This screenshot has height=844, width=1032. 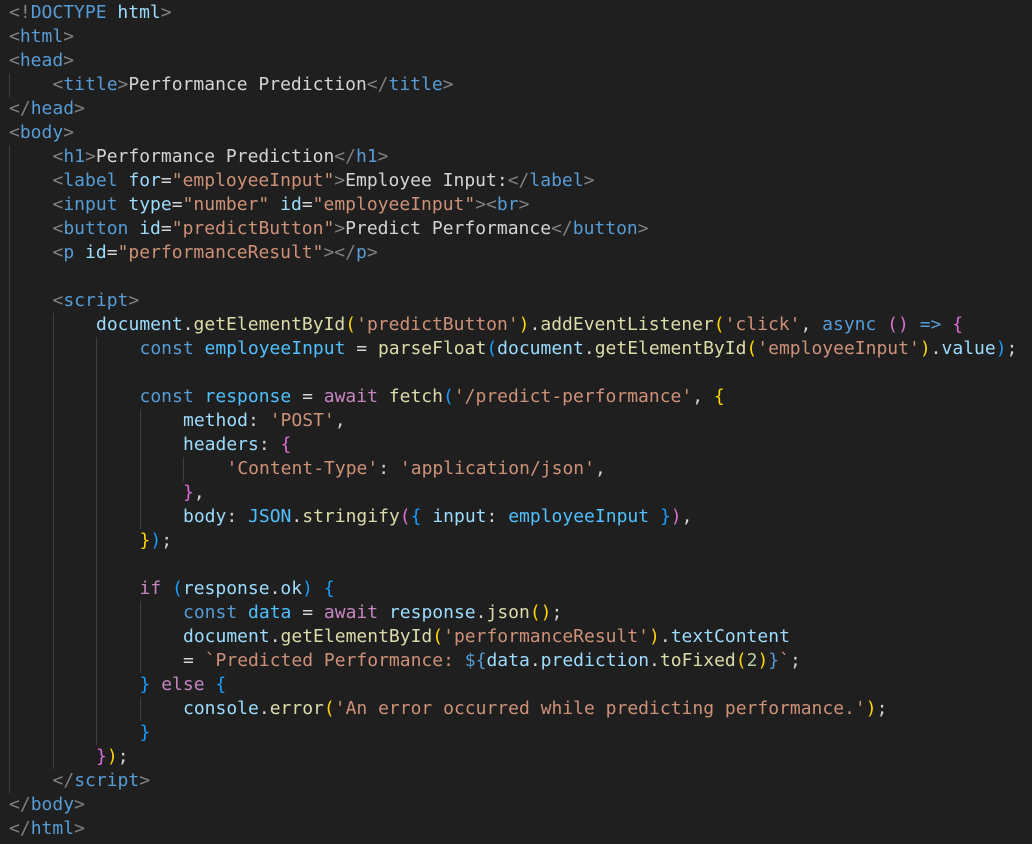 What do you see at coordinates (958, 324) in the screenshot?
I see `code-token: {` at bounding box center [958, 324].